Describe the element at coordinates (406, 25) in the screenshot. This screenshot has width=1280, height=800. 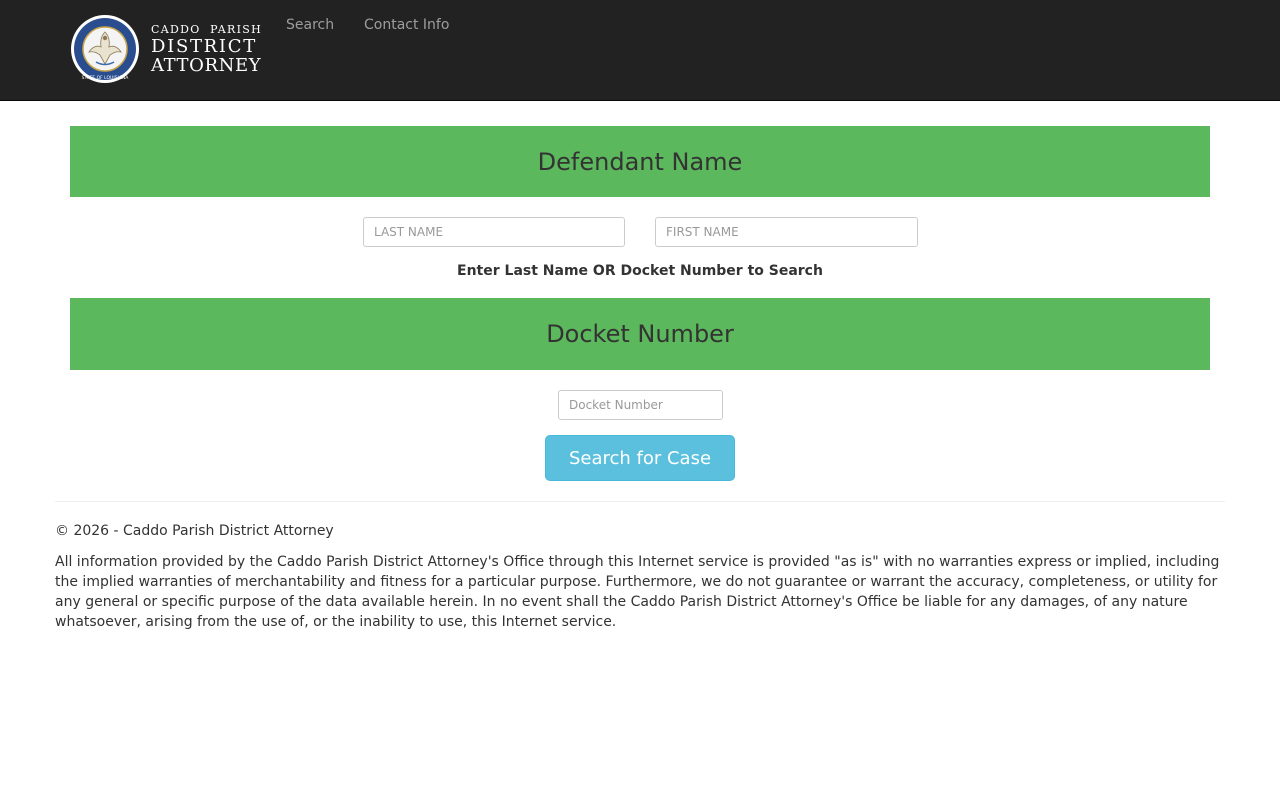
I see `nav-contact-info-link: Contact Info` at that location.